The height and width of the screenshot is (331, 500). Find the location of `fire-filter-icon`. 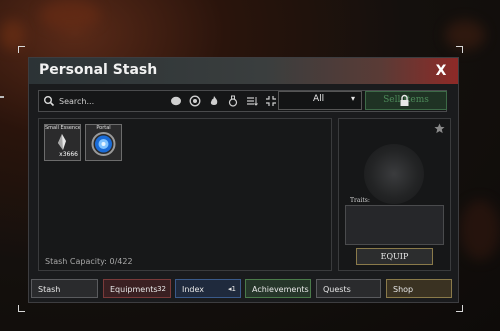

fire-filter-icon is located at coordinates (214, 101).